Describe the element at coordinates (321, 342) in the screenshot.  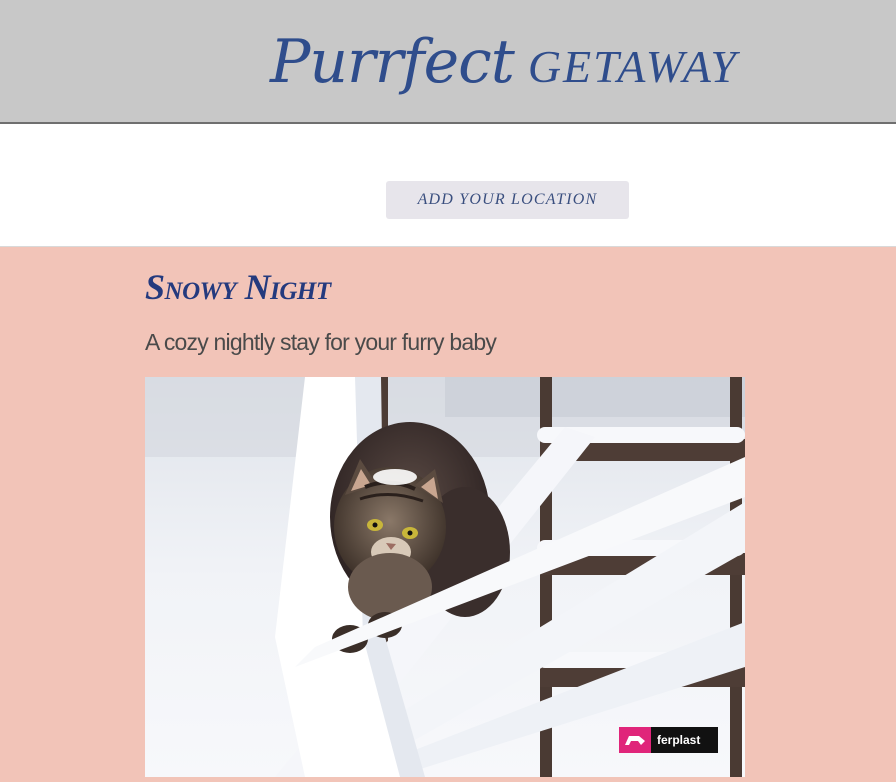
I see `listing-subtitle: A cozy nightly stay for your furry baby` at that location.